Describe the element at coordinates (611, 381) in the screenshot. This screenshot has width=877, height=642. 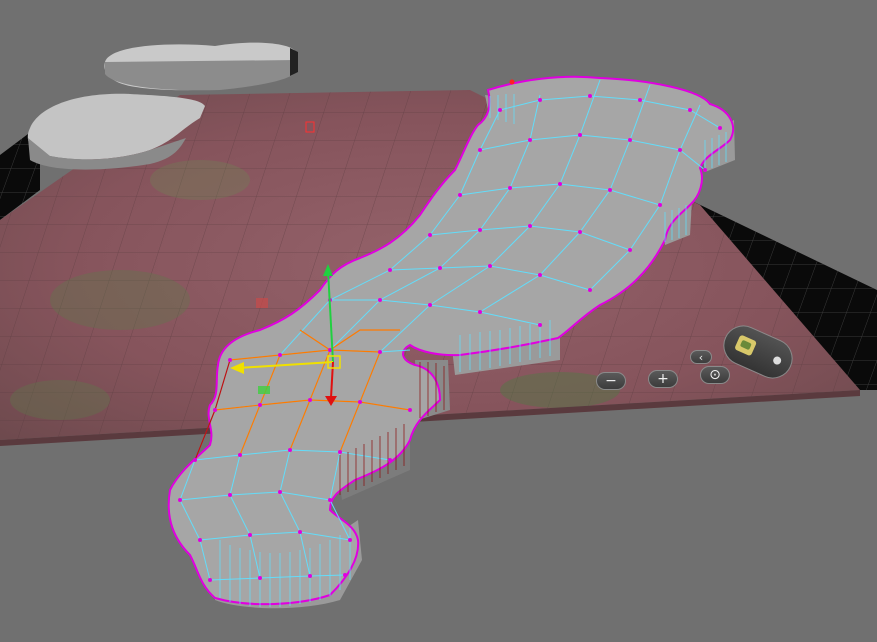
I see `zoom-out-button: −` at that location.